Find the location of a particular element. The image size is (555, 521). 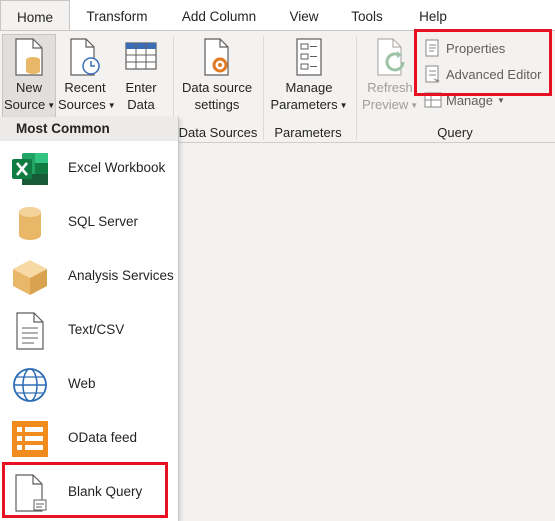

menu-item-label: Blank Query is located at coordinates (105, 491).